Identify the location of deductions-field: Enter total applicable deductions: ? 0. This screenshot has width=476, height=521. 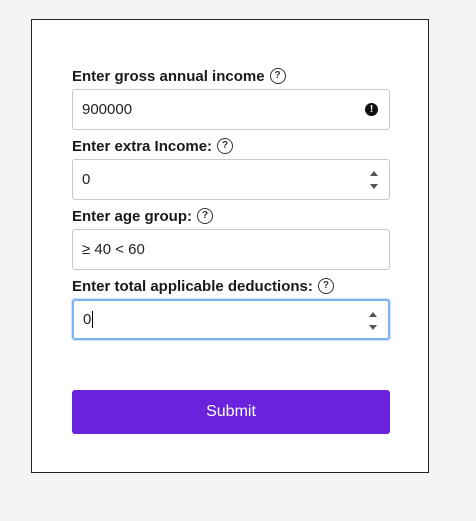
(231, 308).